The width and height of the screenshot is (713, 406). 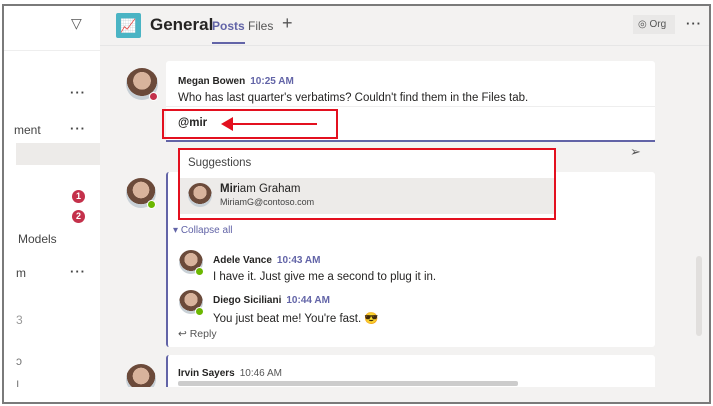 I want to click on sidebar-item: ı, so click(x=17, y=383).